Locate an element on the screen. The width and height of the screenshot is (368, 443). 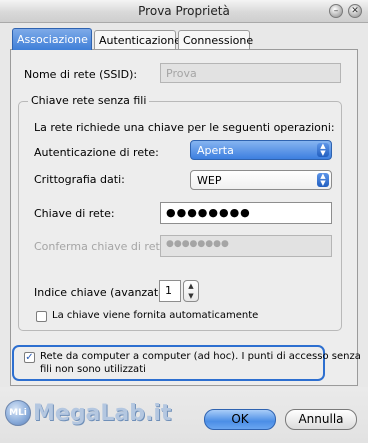
adhoc-checkbox: ✓ is located at coordinates (29, 357).